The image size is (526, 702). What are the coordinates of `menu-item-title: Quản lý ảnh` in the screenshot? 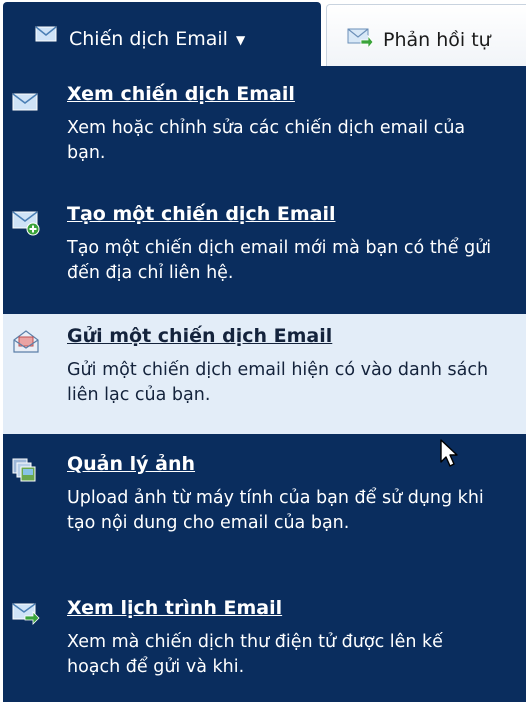 It's located at (131, 464).